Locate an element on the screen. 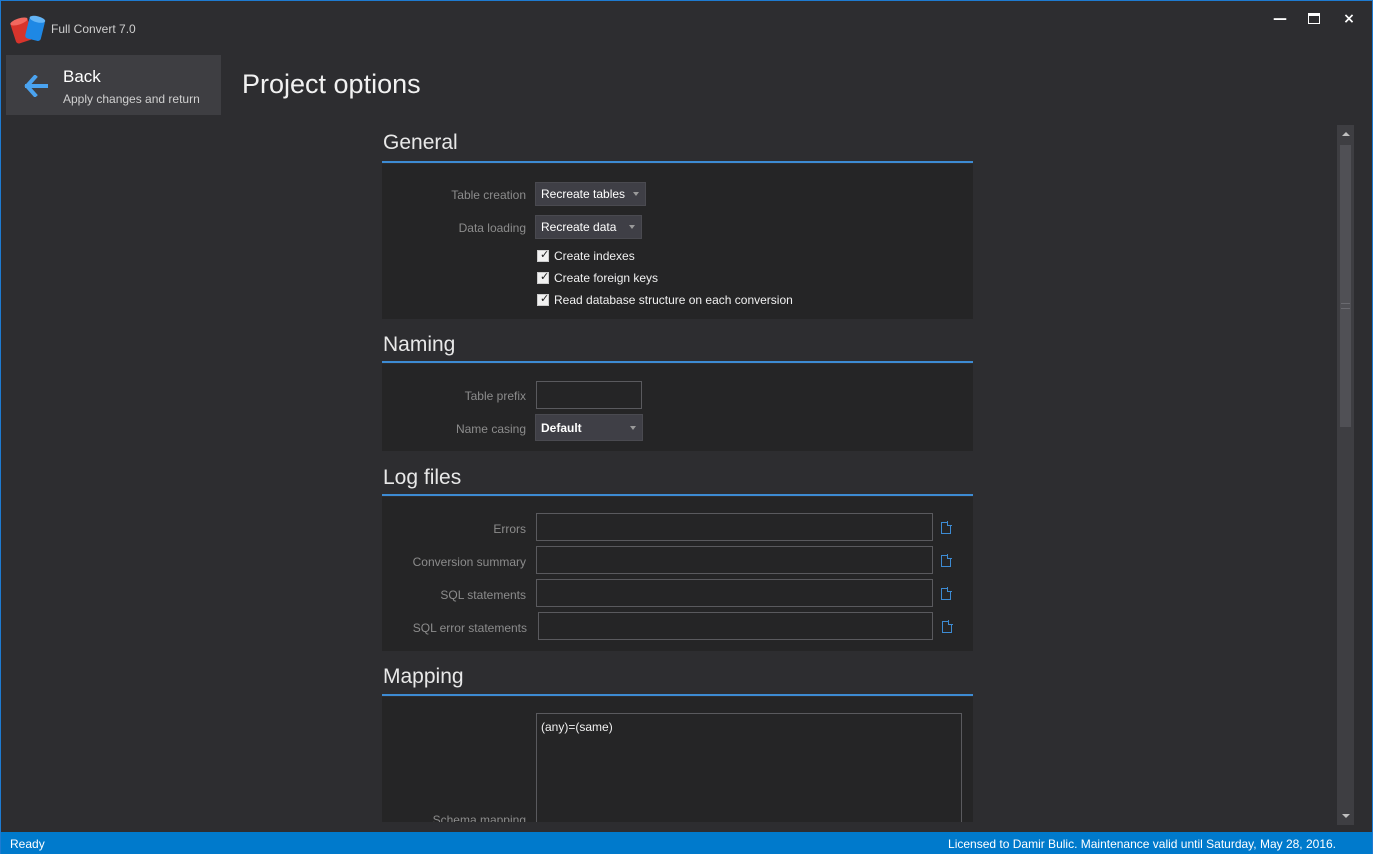 Image resolution: width=1373 pixels, height=854 pixels. scroll-up-icon is located at coordinates (1345, 134).